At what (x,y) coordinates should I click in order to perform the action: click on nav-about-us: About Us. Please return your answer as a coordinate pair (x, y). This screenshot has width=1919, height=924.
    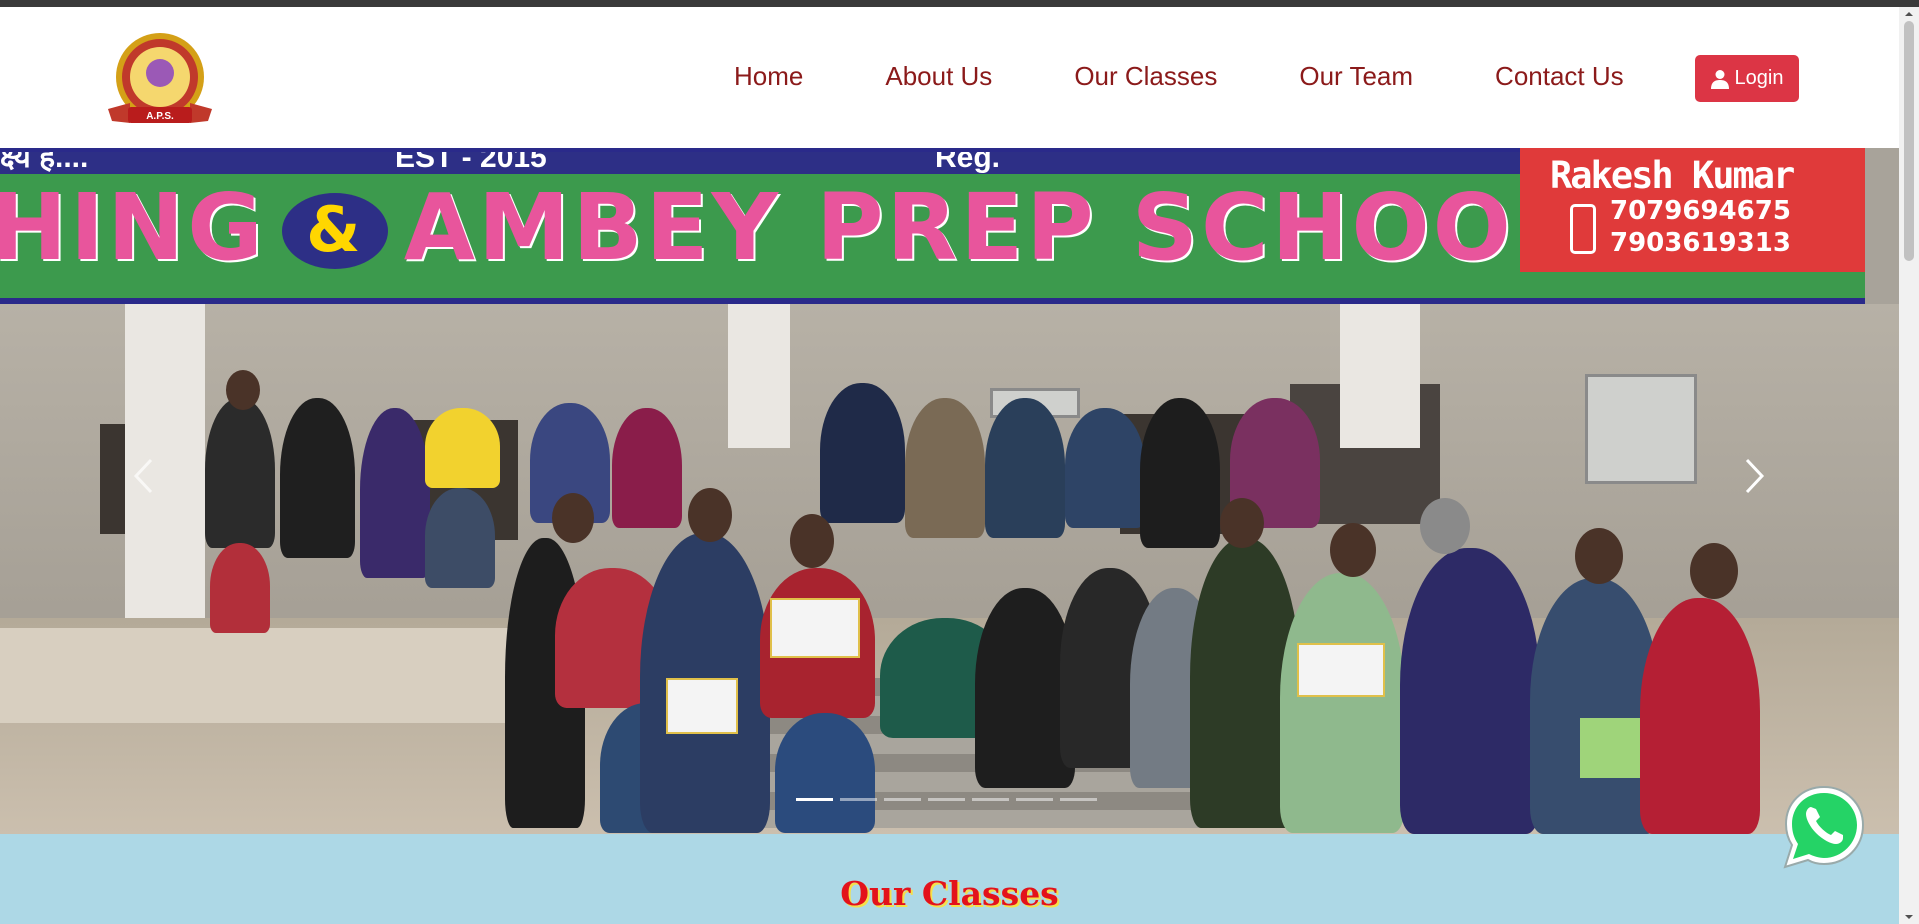
    Looking at the image, I should click on (938, 76).